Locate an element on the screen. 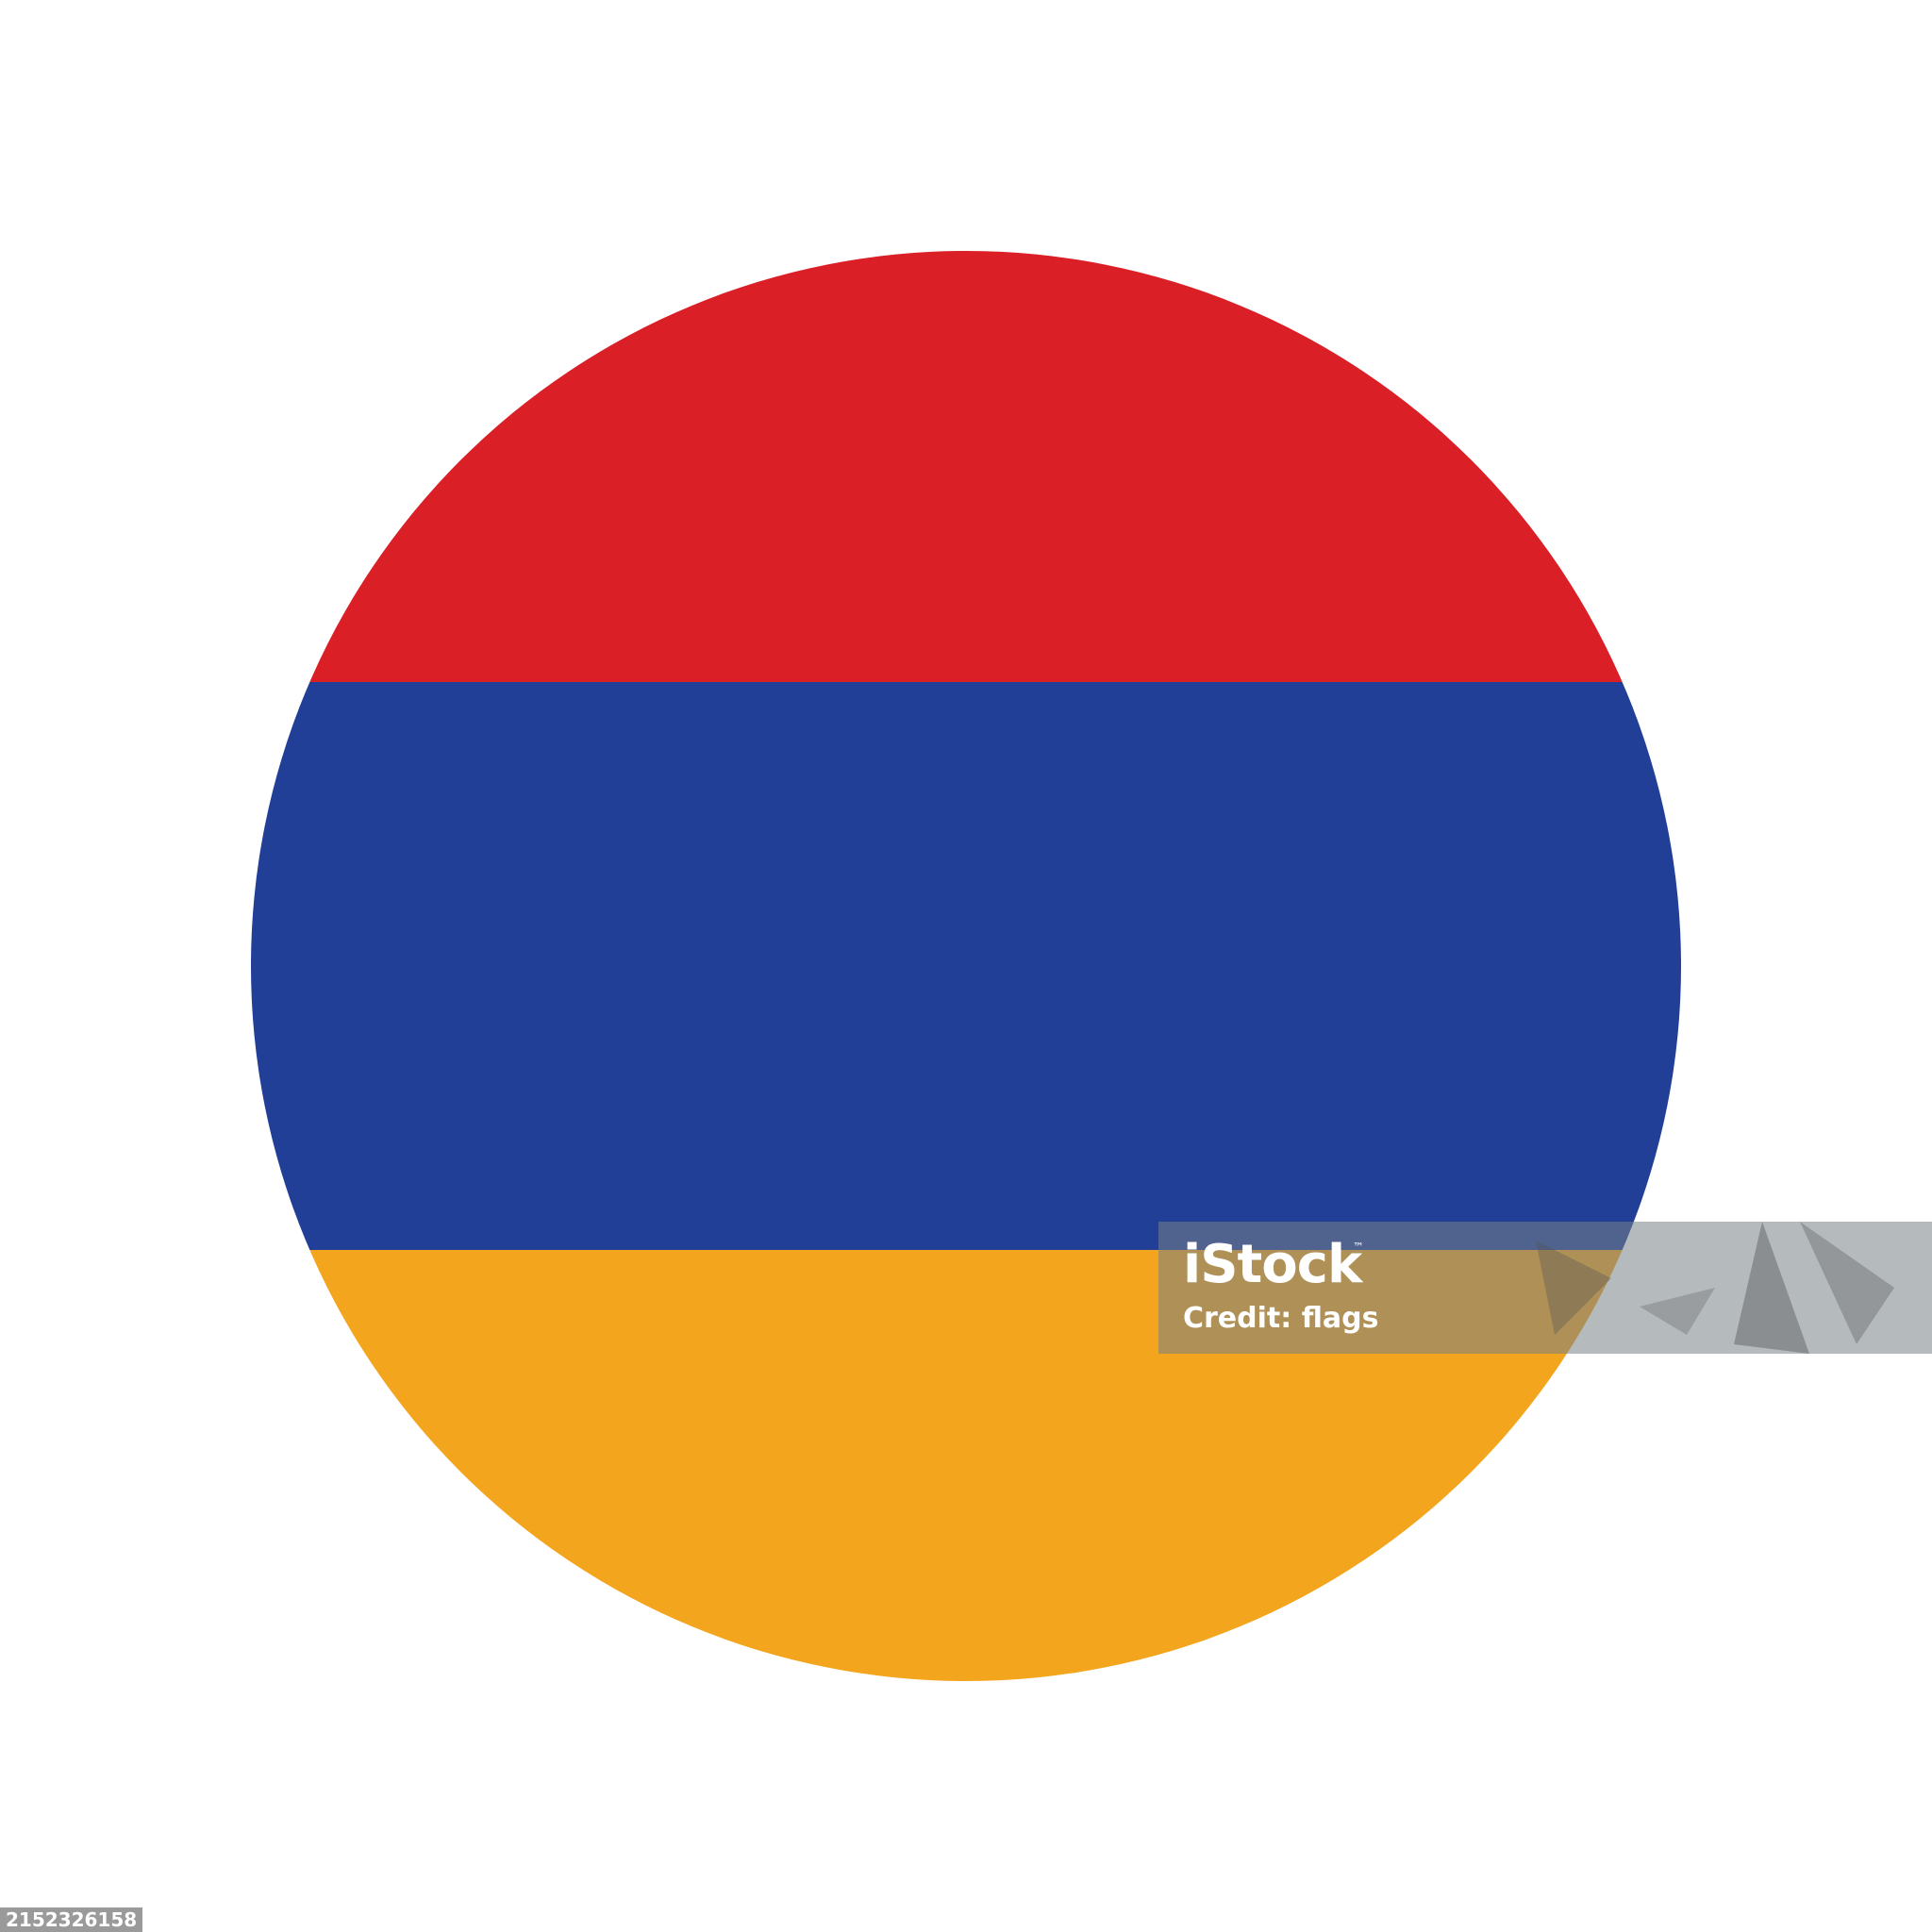  credit-text: Credit: flags is located at coordinates (1281, 1319).